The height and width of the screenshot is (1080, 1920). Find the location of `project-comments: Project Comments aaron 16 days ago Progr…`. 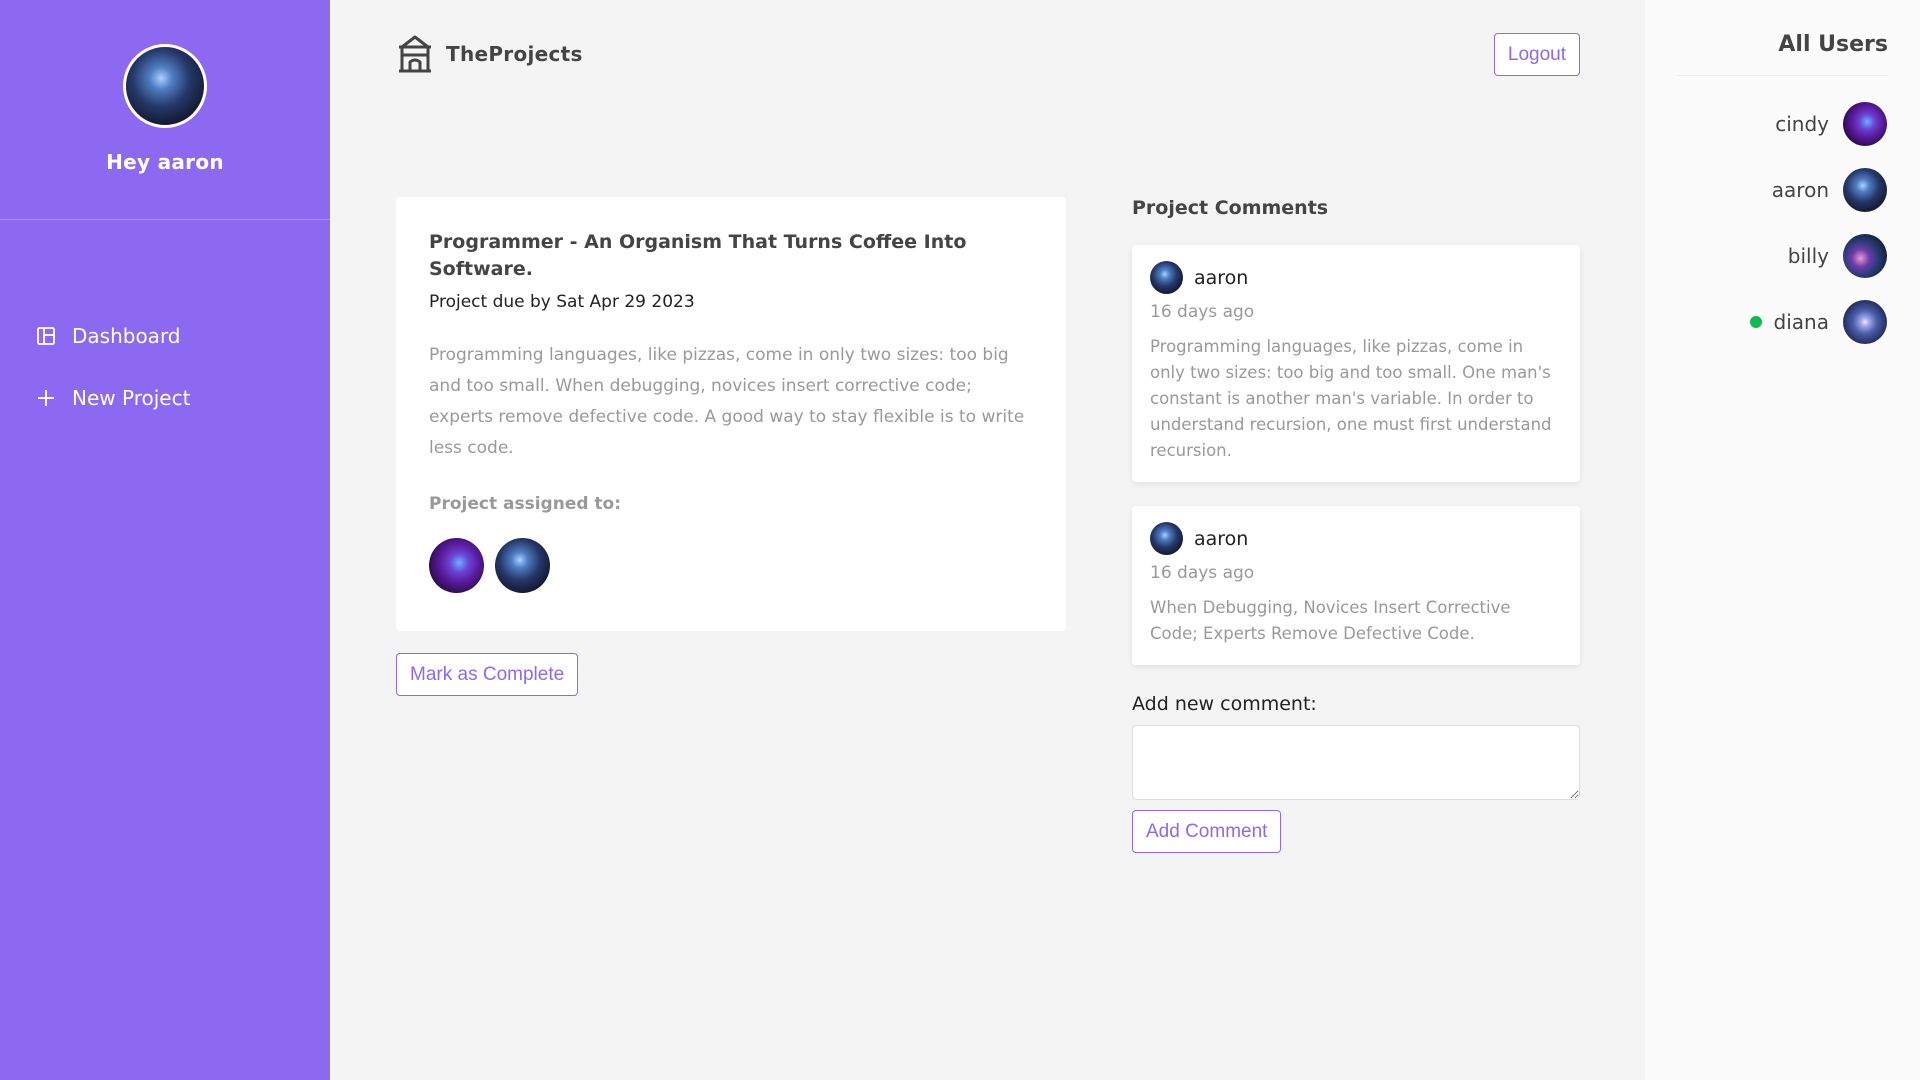

project-comments: Project Comments aaron 16 days ago Progr… is located at coordinates (1356, 525).